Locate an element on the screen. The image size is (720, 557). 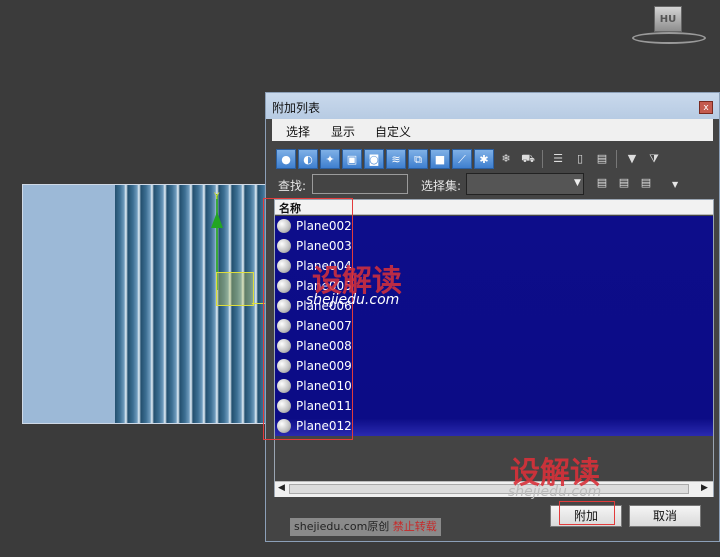
hidden-filter-icon: ⛟ is located at coordinates (528, 159).